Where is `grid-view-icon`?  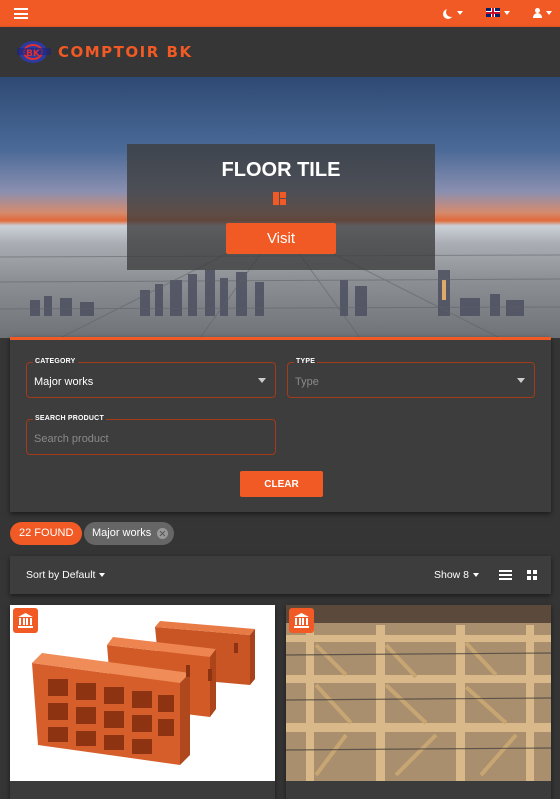
grid-view-icon is located at coordinates (532, 575).